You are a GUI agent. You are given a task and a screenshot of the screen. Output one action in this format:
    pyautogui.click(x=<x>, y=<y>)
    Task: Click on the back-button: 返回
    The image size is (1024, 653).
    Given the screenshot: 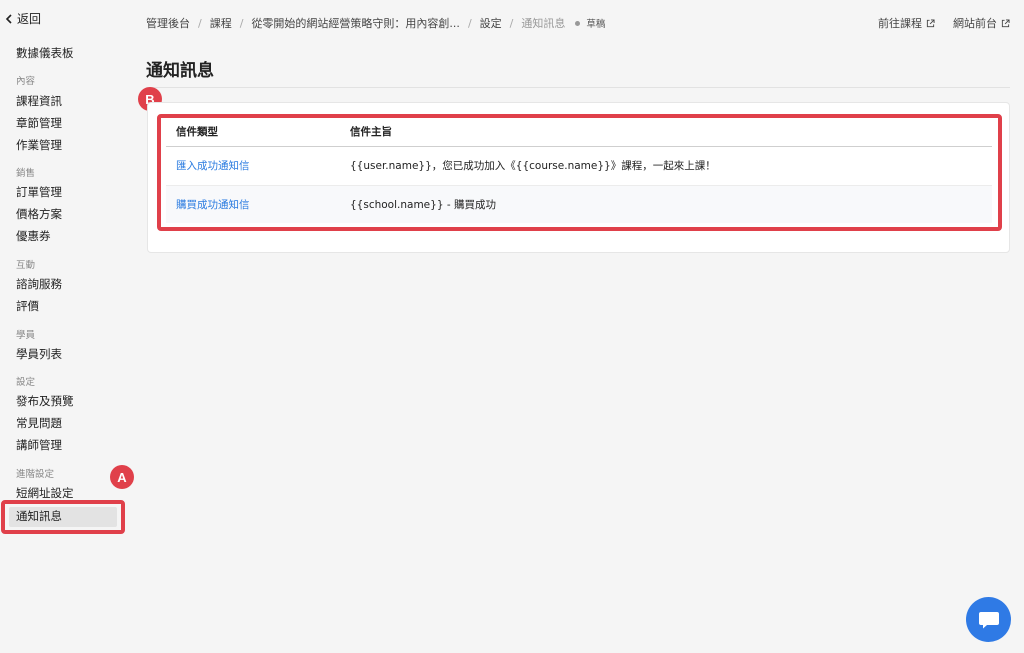 What is the action you would take?
    pyautogui.click(x=22, y=18)
    